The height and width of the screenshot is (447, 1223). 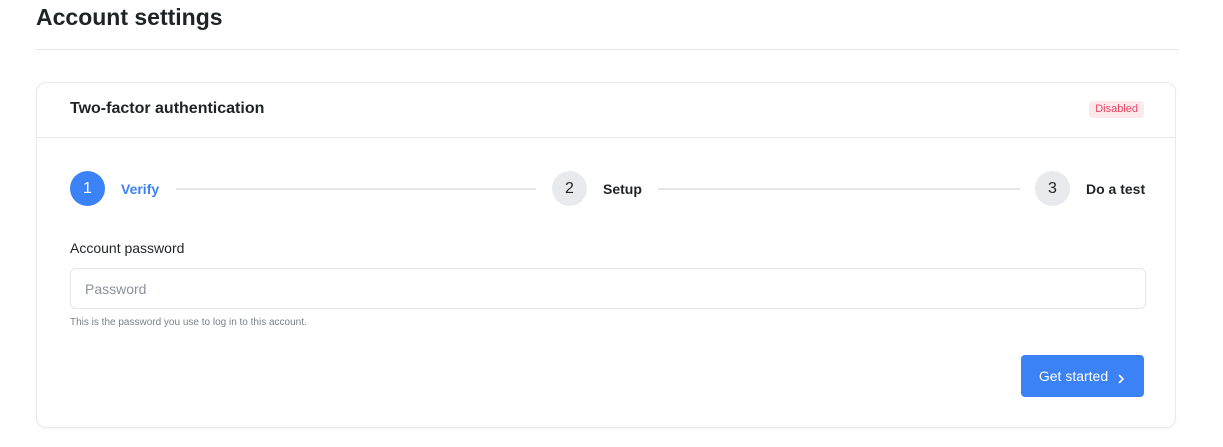 I want to click on chevron-right-icon, so click(x=1121, y=377).